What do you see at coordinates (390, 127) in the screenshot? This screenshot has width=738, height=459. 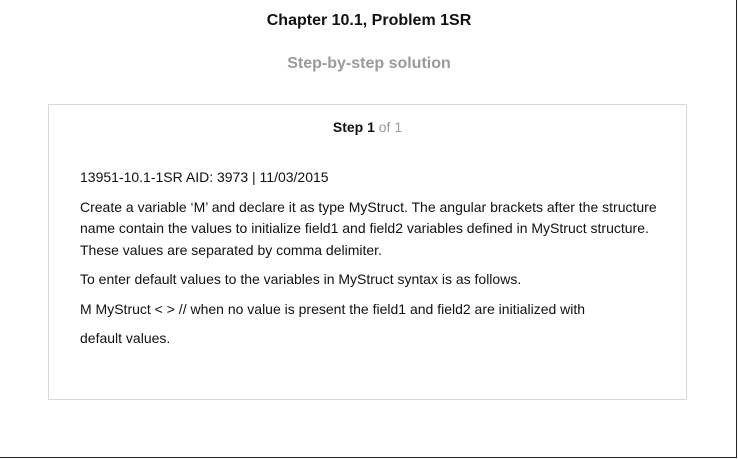 I see `step-count: of 1` at bounding box center [390, 127].